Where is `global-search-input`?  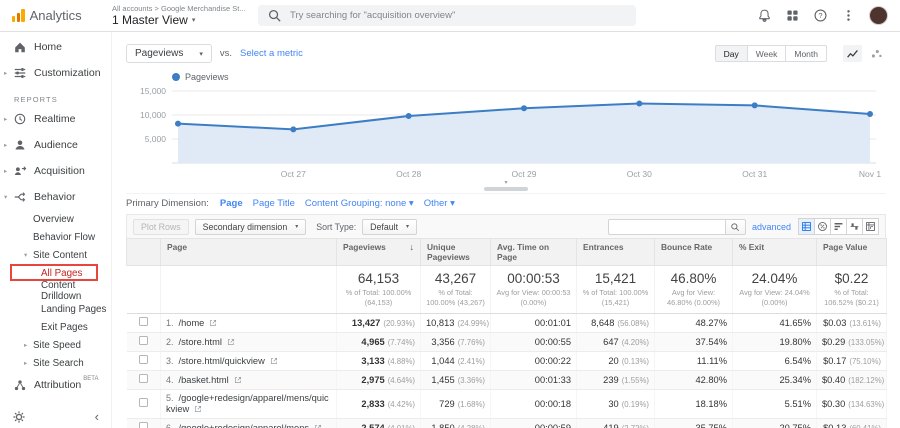 global-search-input is located at coordinates (458, 15).